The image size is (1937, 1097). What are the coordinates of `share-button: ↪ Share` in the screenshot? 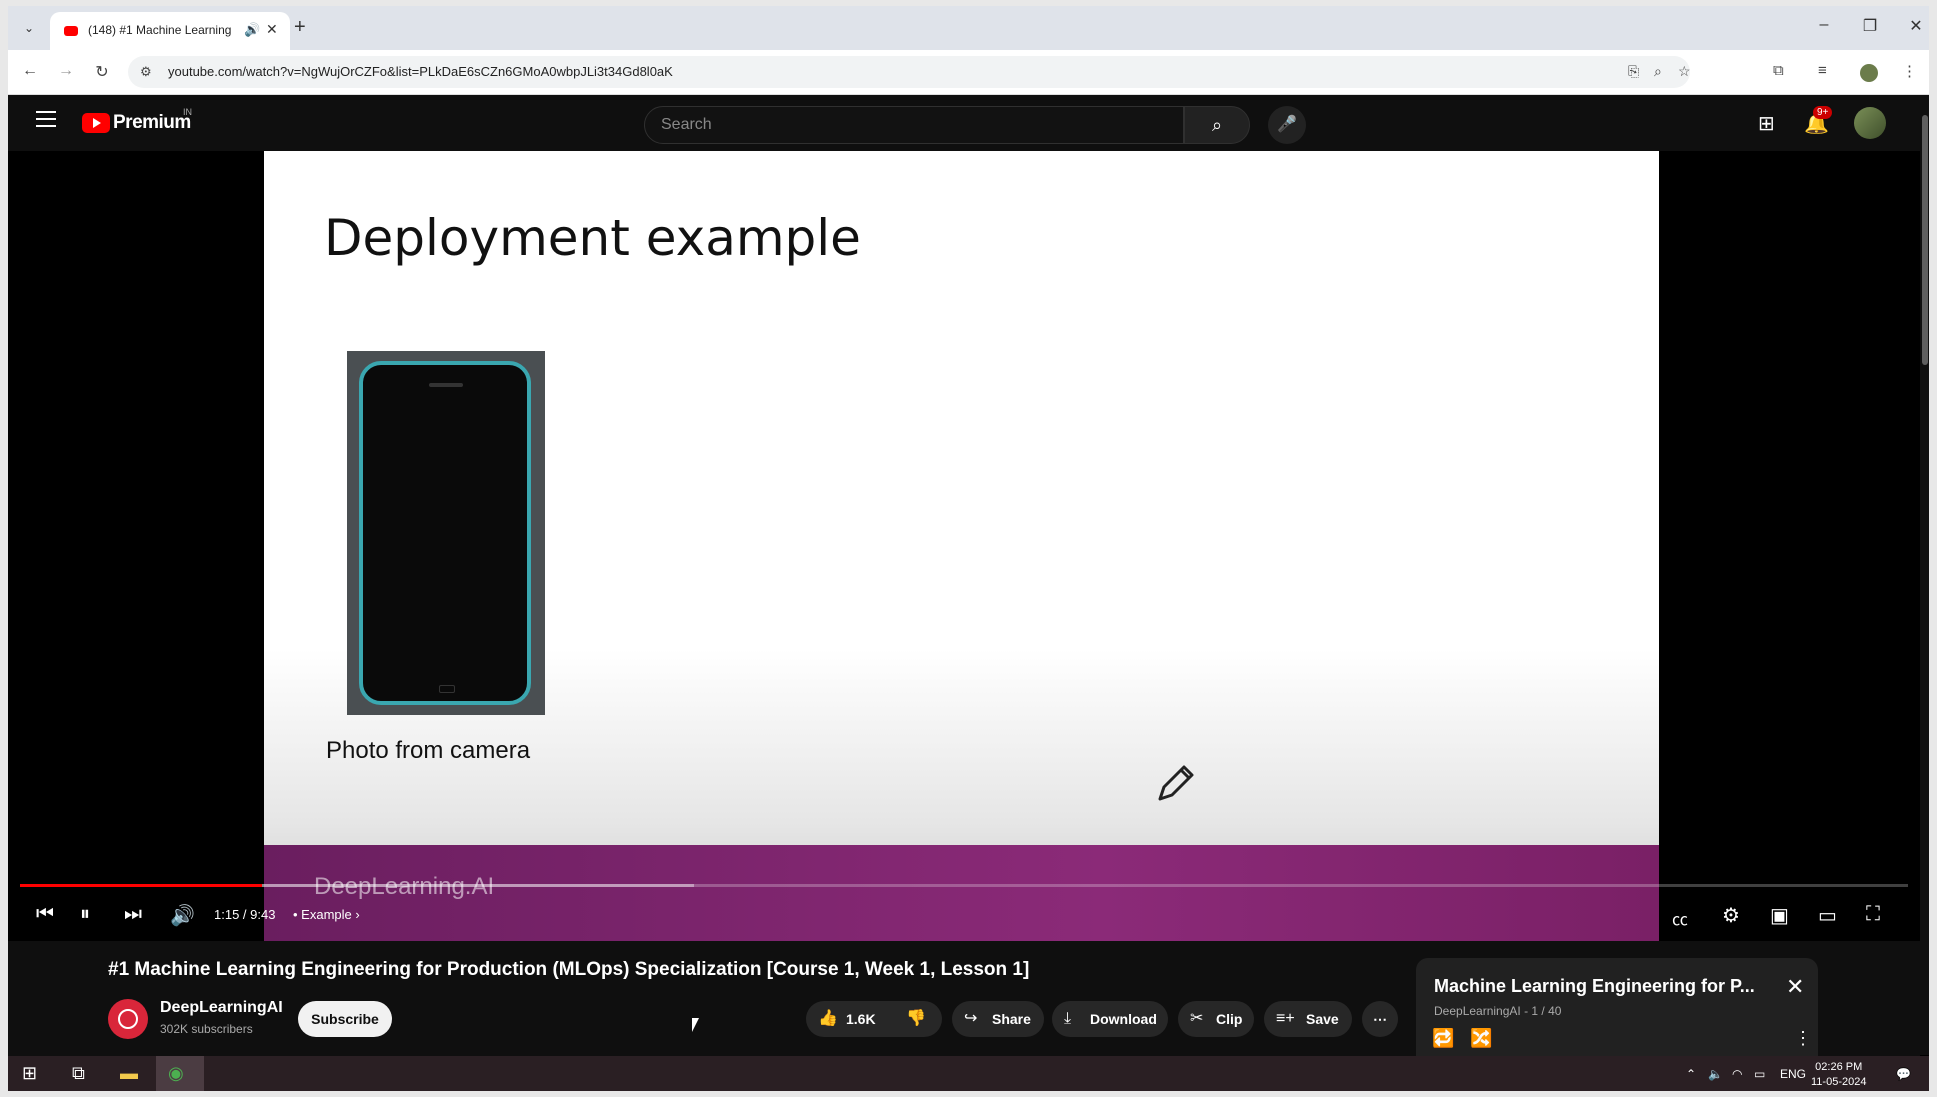 It's located at (998, 1019).